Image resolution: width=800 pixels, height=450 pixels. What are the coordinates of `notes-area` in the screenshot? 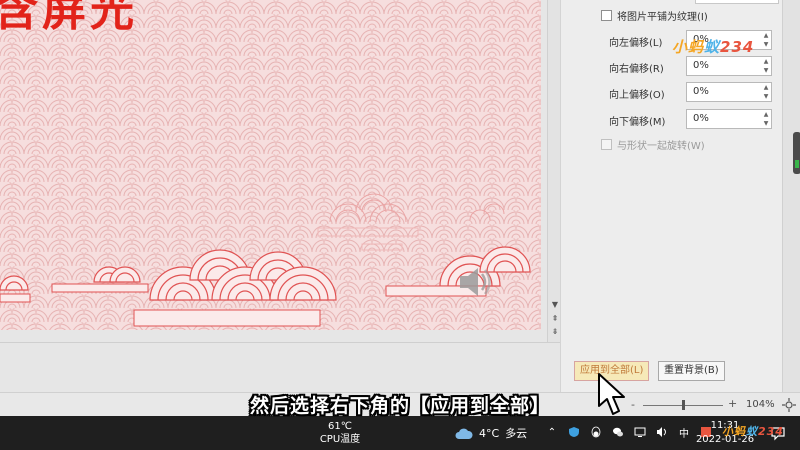 It's located at (280, 367).